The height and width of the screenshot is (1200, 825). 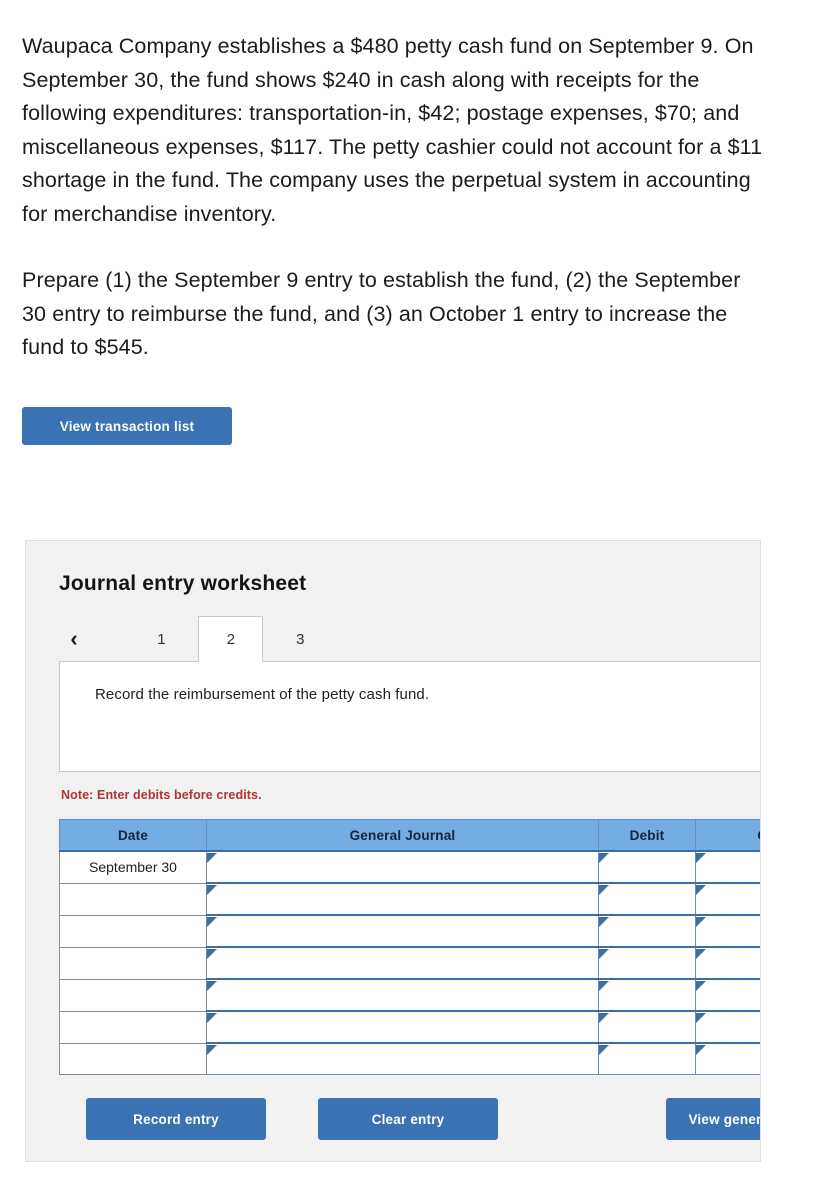 What do you see at coordinates (231, 639) in the screenshot?
I see `tab-2: 2` at bounding box center [231, 639].